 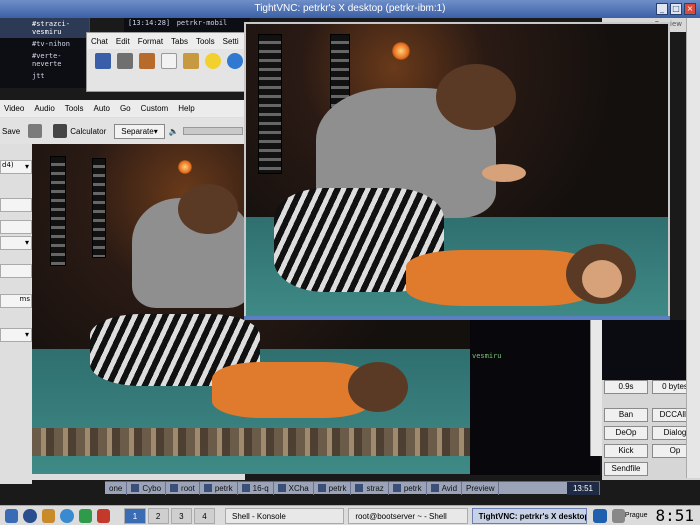 I want to click on network-icon, so click(x=85, y=515).